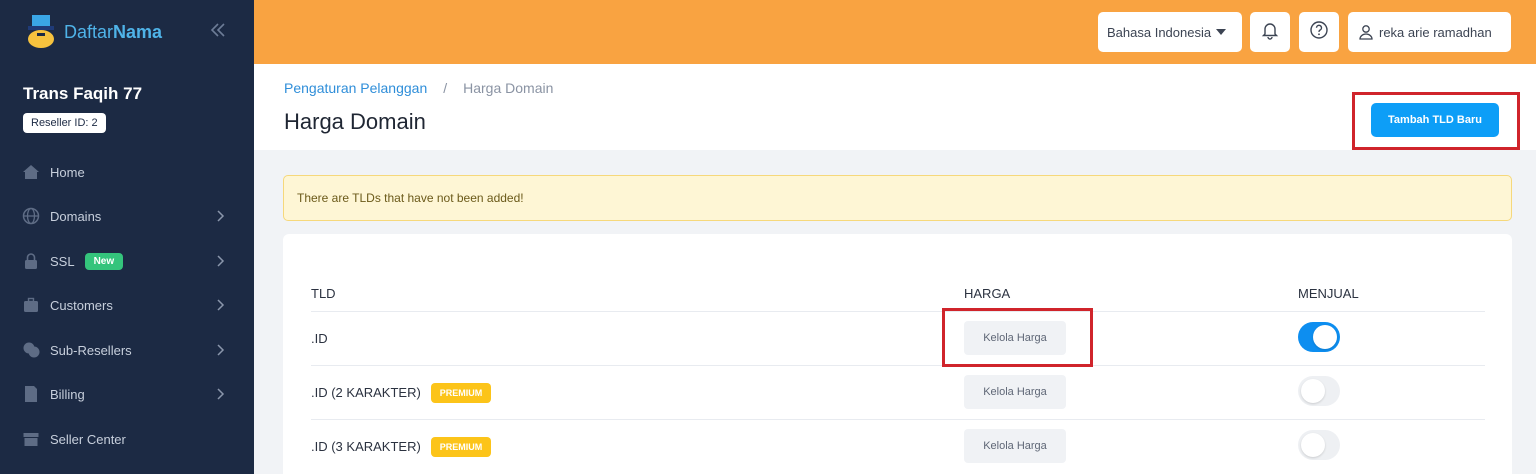 This screenshot has width=1536, height=474. I want to click on sidebar-item-ssl: SSL New, so click(127, 261).